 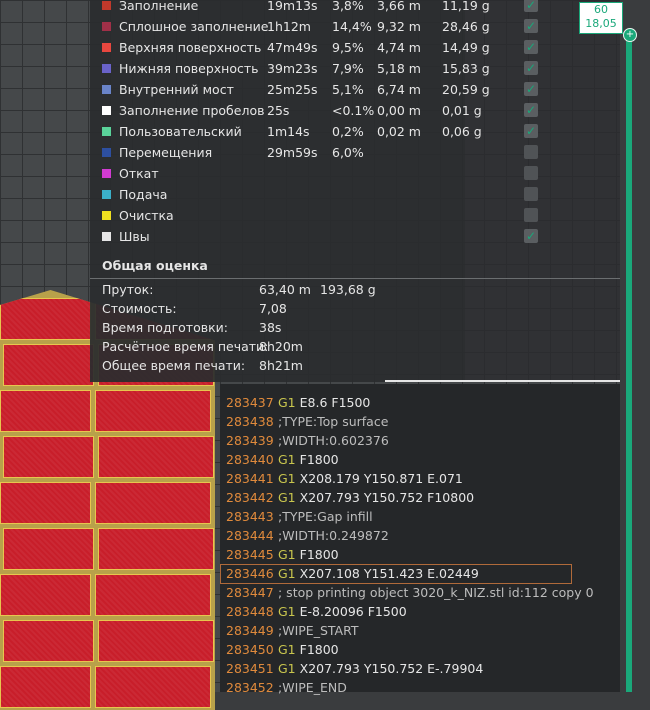 I want to click on filament-weight: 193,68 g, so click(x=348, y=289).